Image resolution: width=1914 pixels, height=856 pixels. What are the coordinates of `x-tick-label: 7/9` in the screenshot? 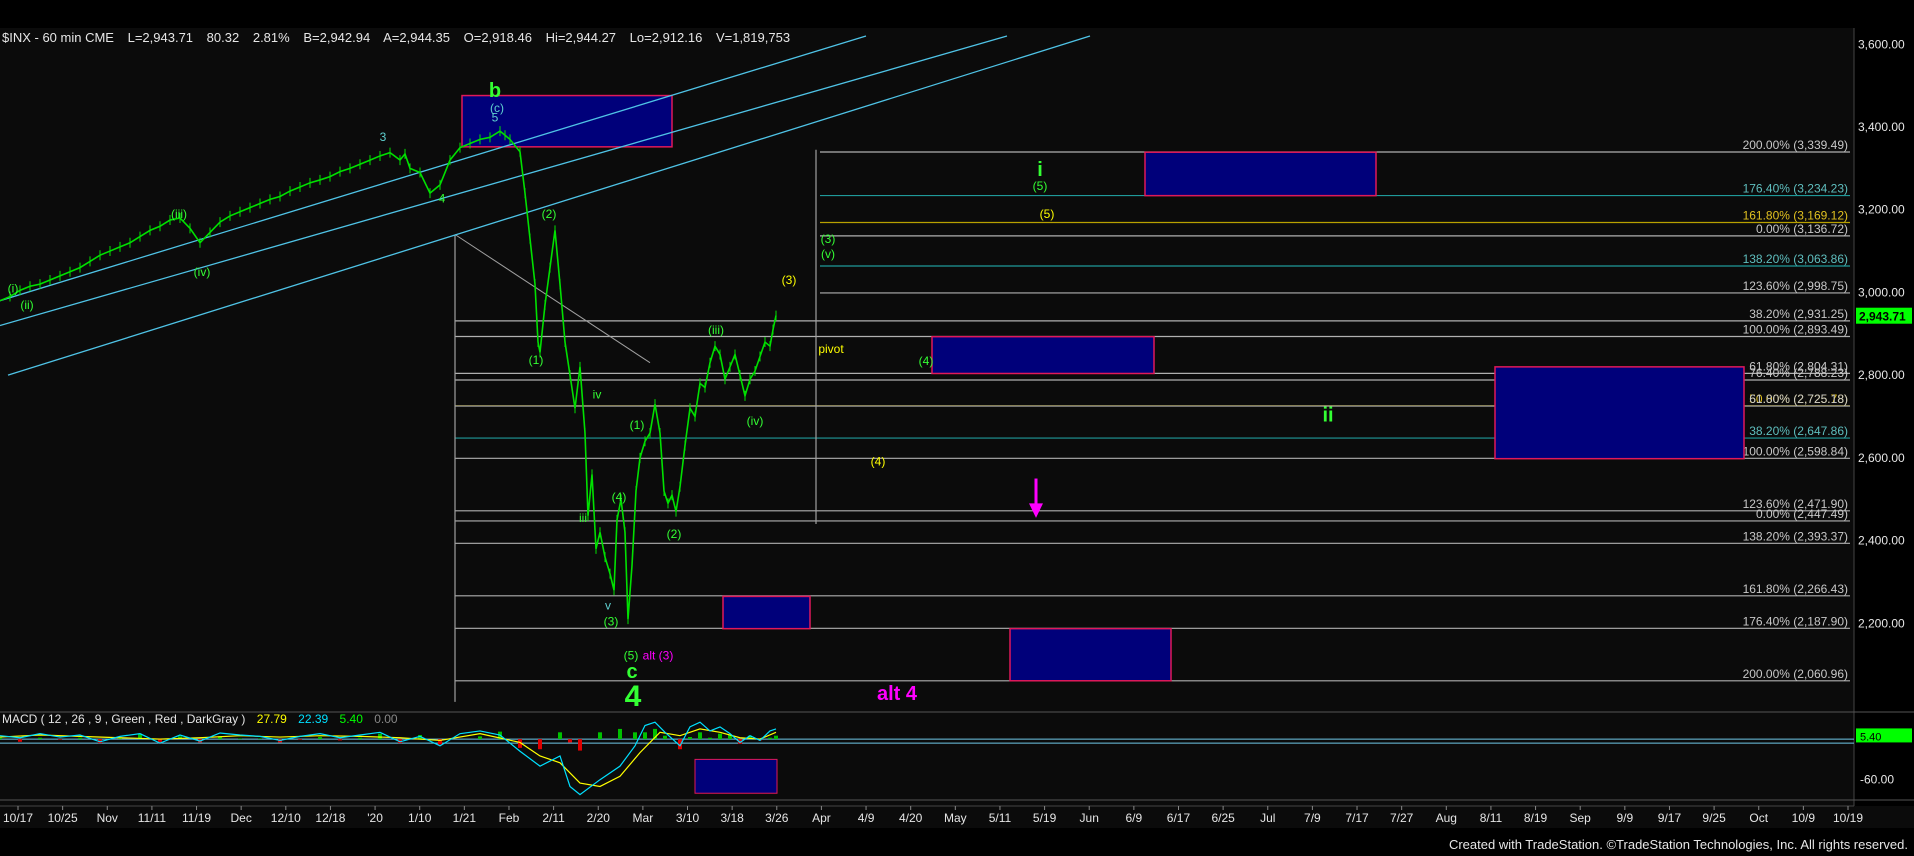 It's located at (1312, 818).